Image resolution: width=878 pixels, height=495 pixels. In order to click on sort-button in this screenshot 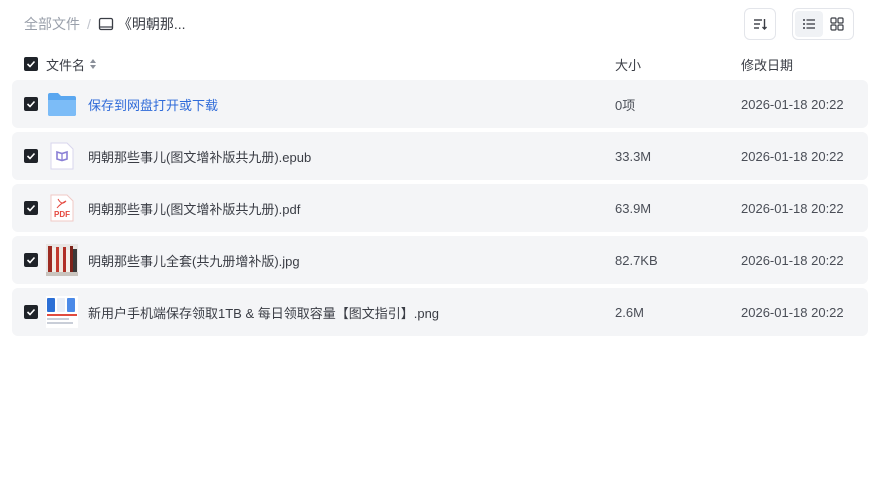, I will do `click(760, 24)`.